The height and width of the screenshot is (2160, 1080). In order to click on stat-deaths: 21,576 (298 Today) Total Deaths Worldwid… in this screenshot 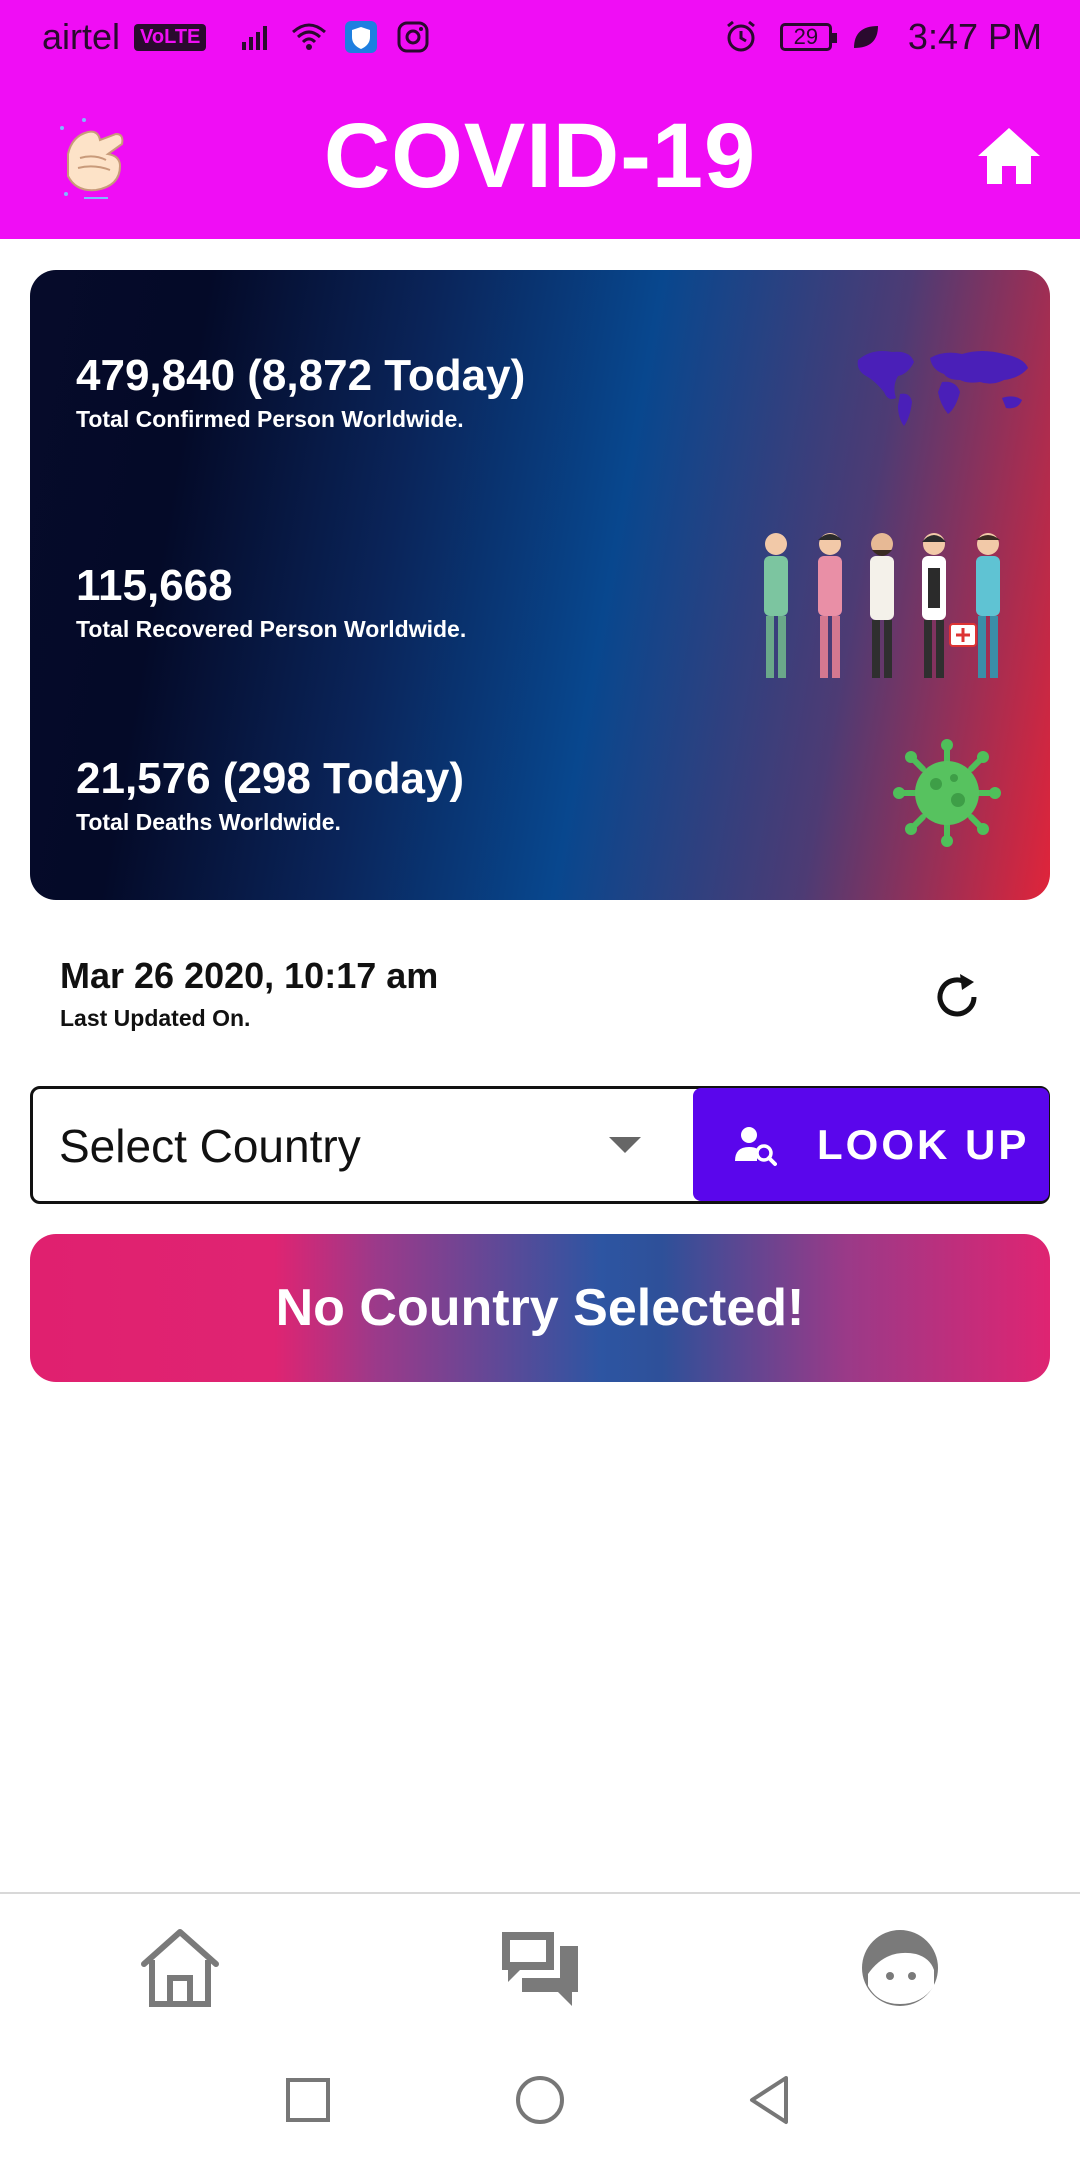, I will do `click(270, 795)`.